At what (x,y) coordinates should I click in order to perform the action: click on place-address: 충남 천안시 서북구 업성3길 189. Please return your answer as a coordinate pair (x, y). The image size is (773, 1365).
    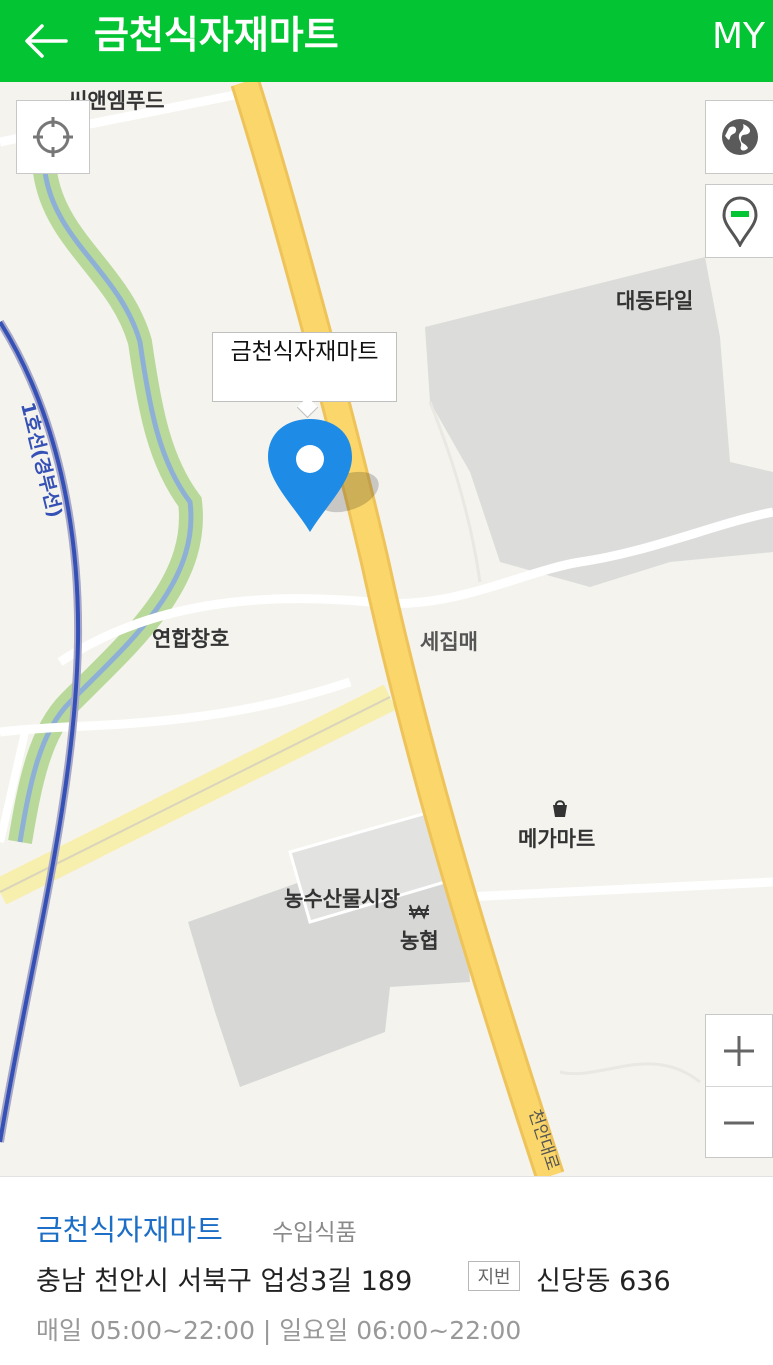
    Looking at the image, I should click on (224, 1281).